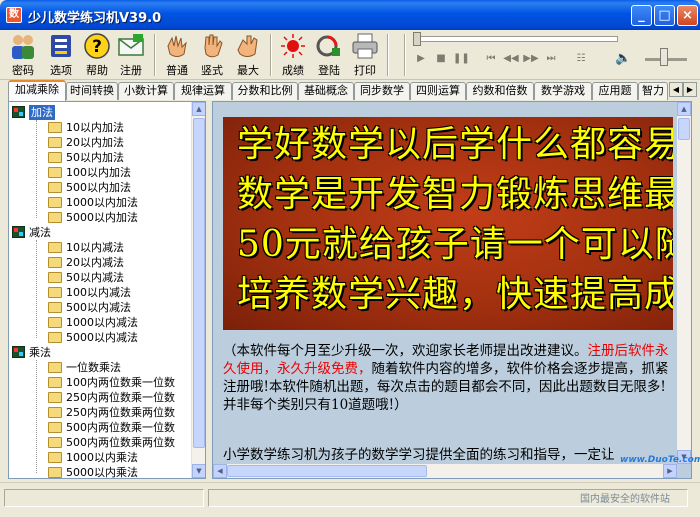 The width and height of the screenshot is (700, 517). What do you see at coordinates (531, 59) in the screenshot?
I see `next-icon: ▶▶` at bounding box center [531, 59].